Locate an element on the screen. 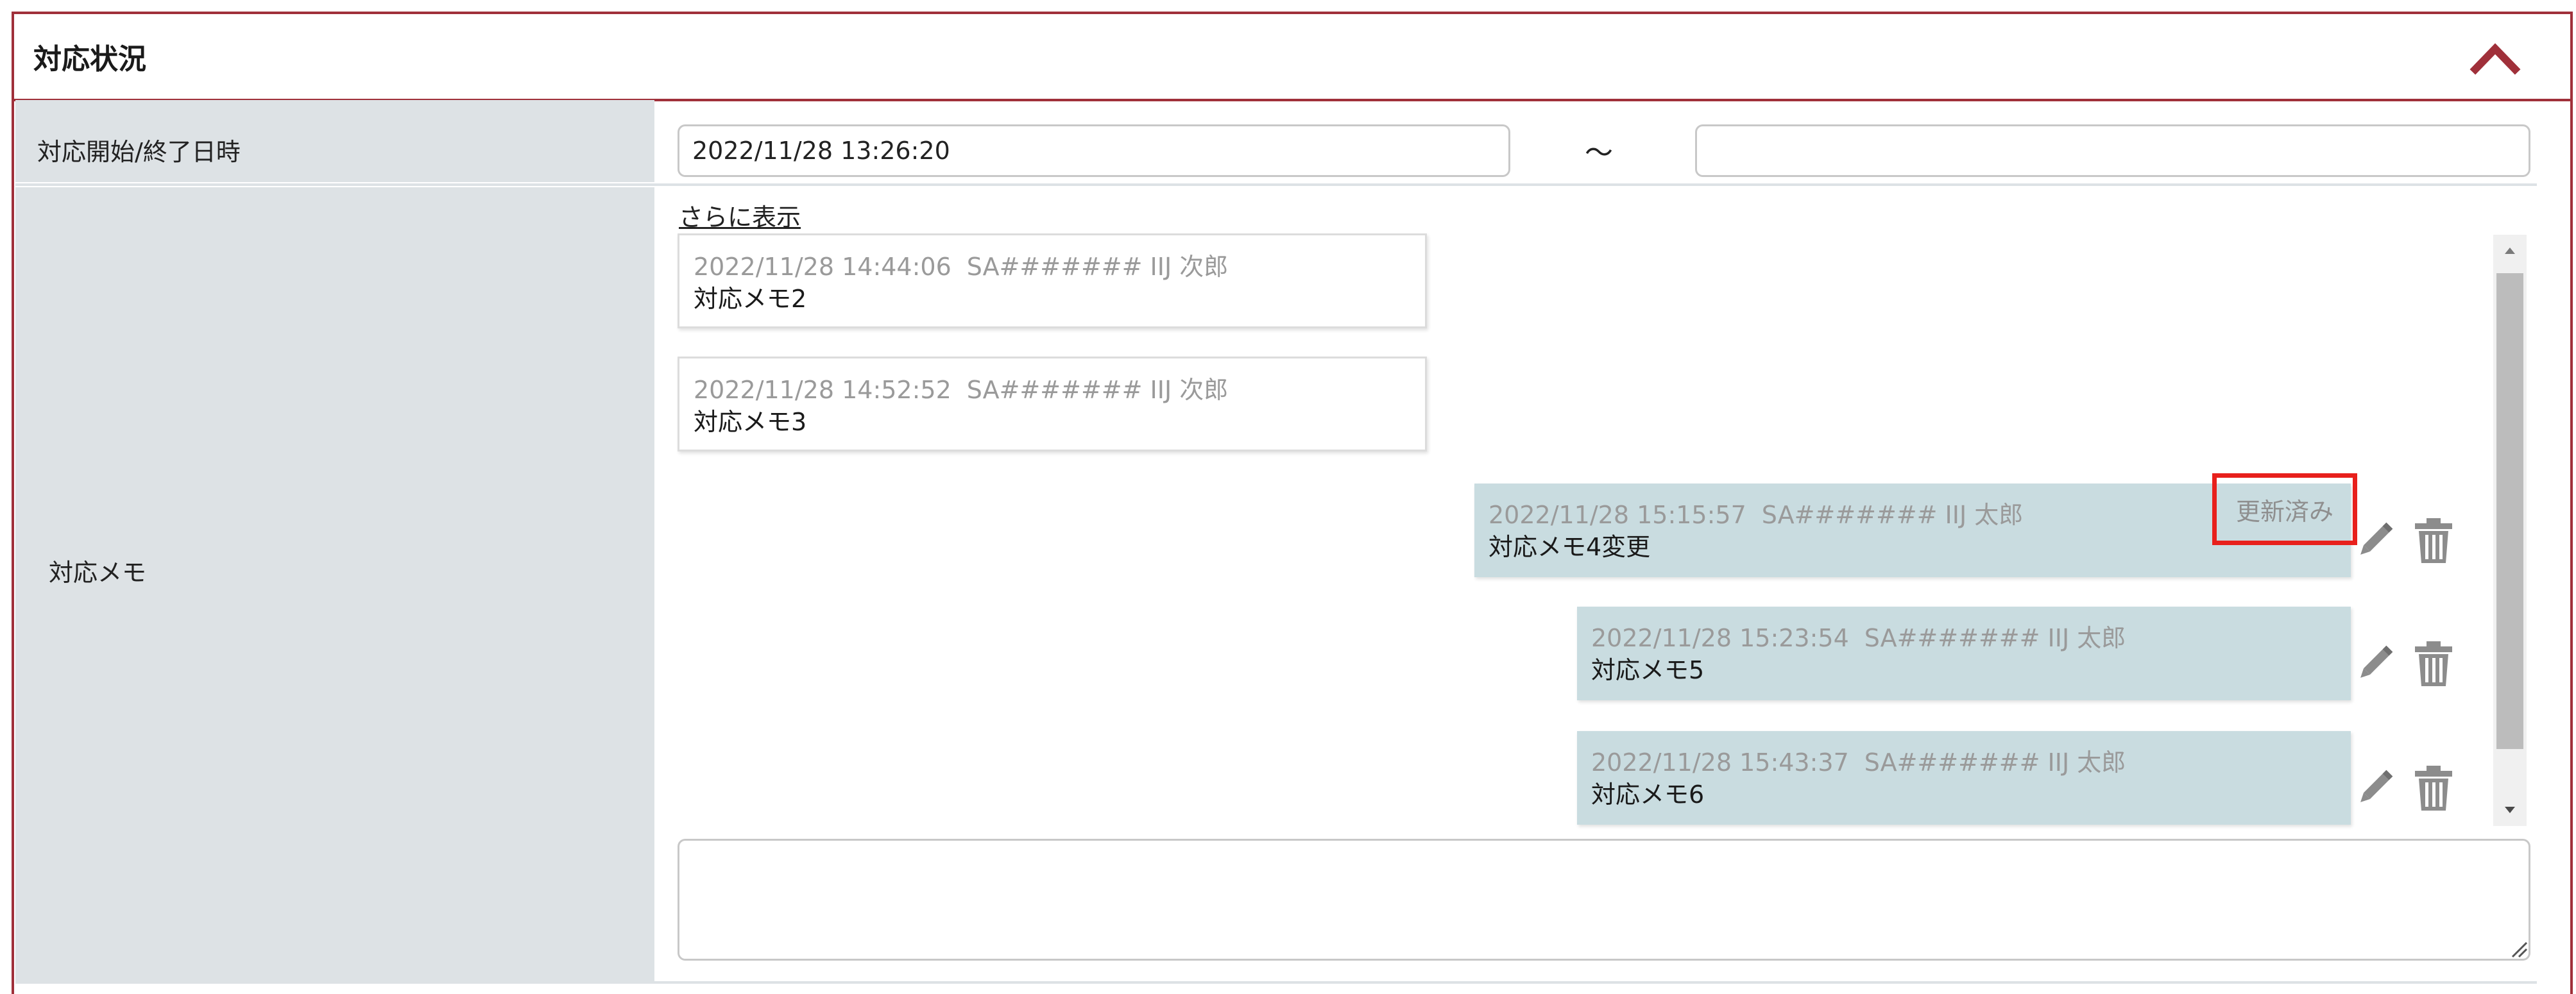  scroll-down-arrow is located at coordinates (2510, 810).